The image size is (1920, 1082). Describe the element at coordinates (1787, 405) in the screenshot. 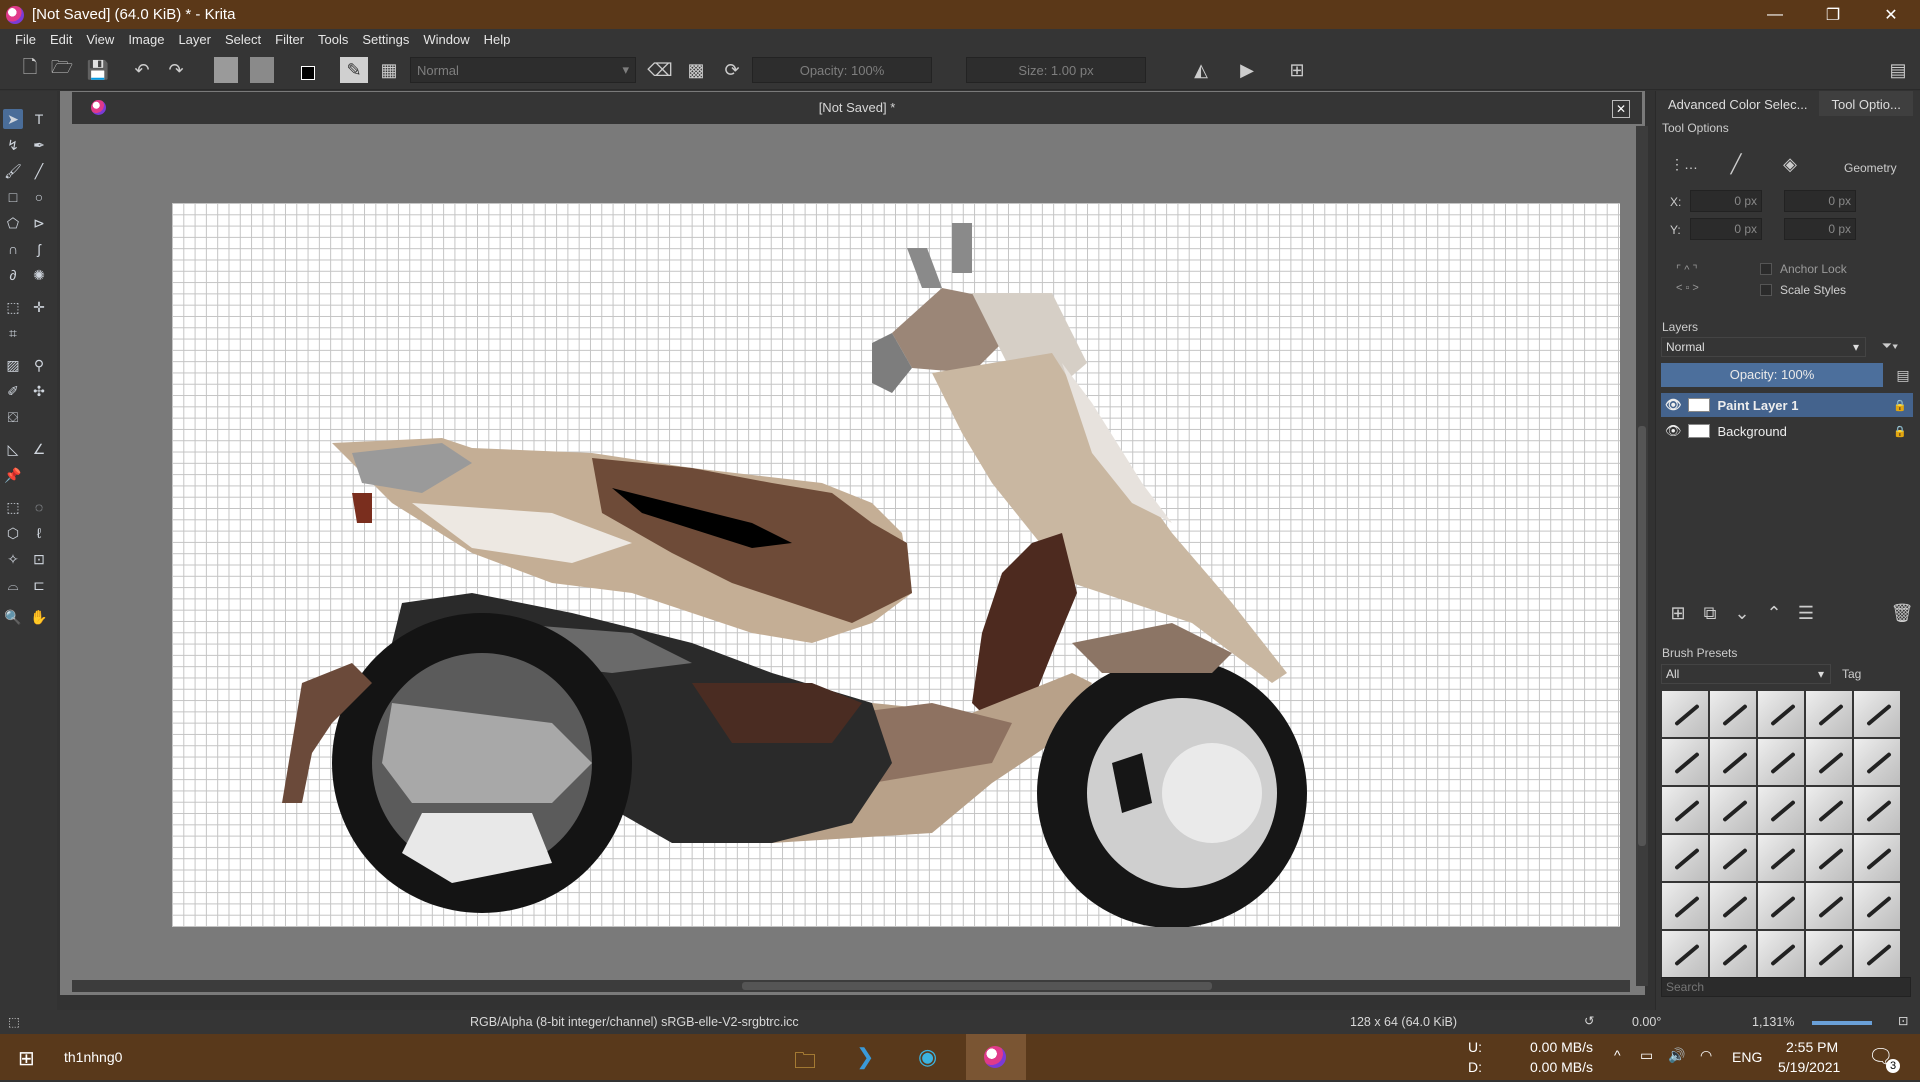

I see `layer-row-paint-layer-1: 👁 Paint Layer 1 🔒` at that location.